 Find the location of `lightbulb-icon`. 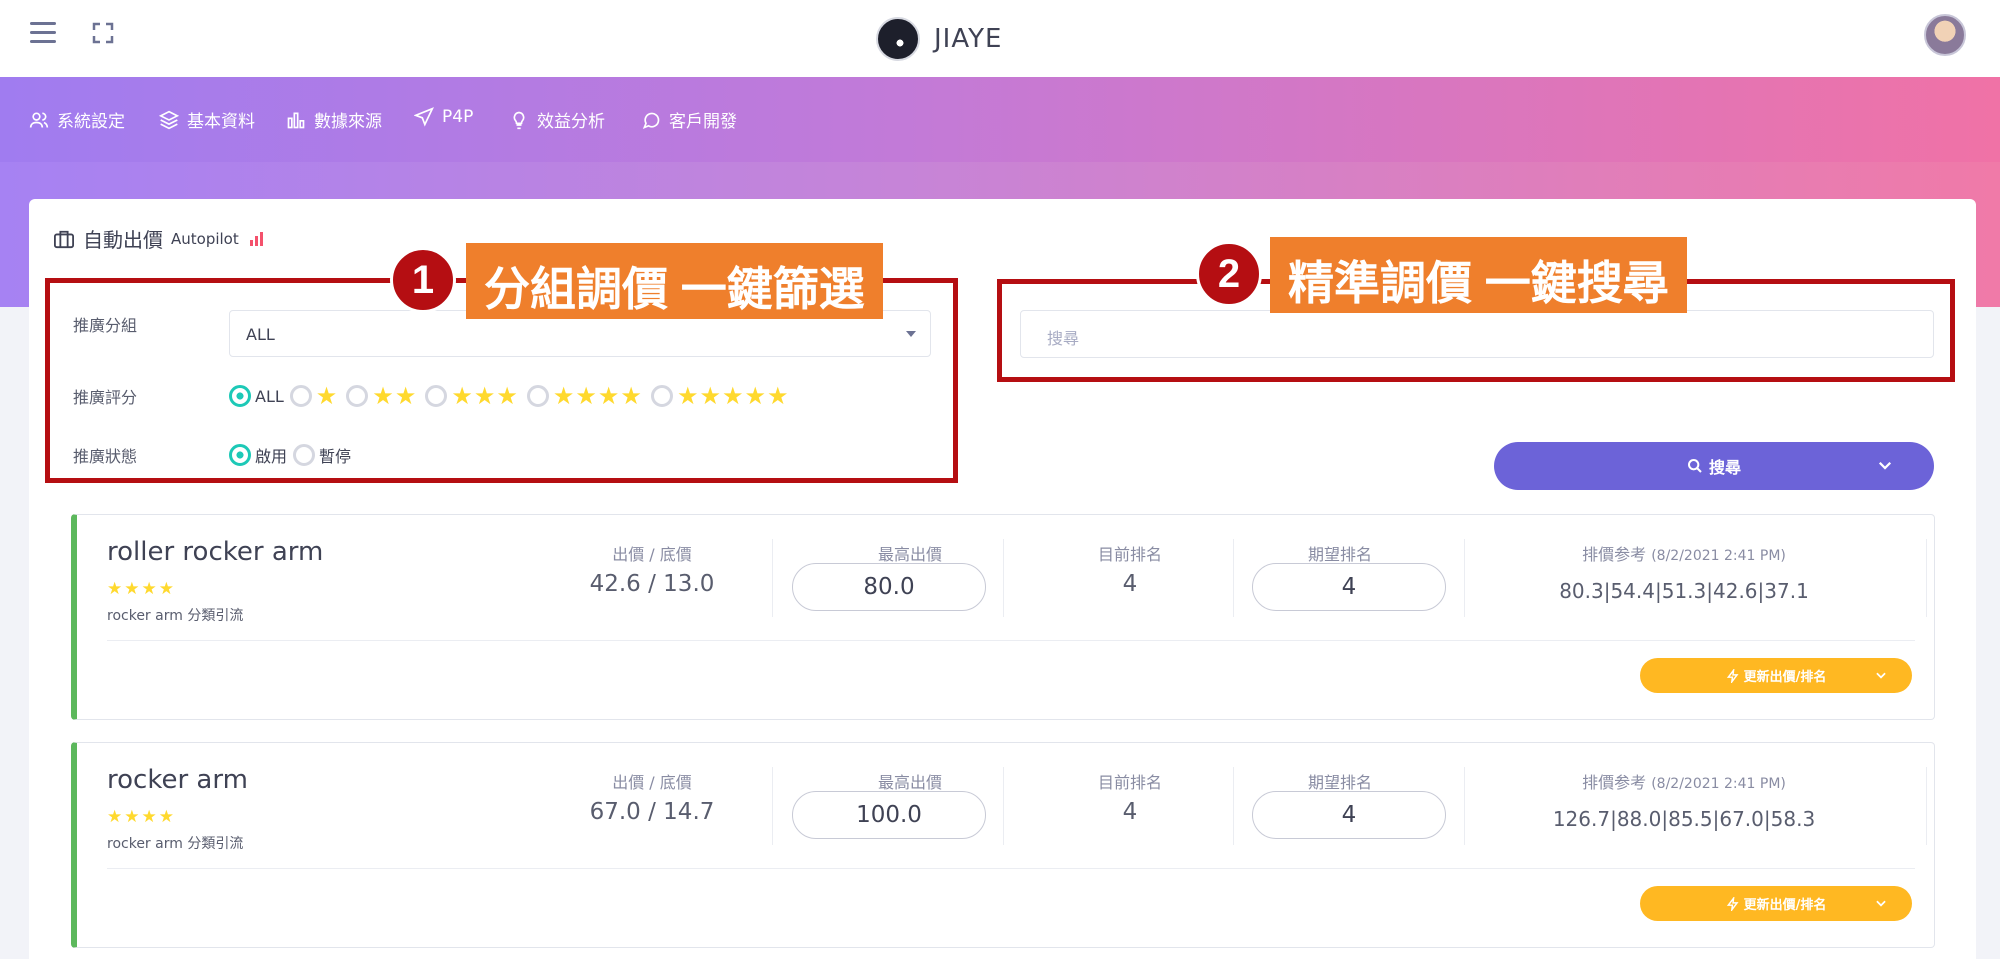

lightbulb-icon is located at coordinates (519, 120).